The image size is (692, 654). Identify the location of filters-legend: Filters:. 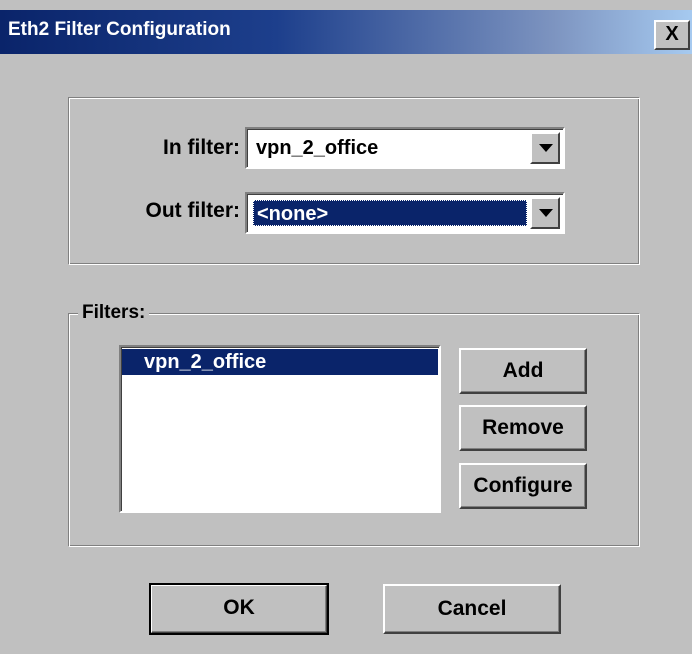
(114, 313).